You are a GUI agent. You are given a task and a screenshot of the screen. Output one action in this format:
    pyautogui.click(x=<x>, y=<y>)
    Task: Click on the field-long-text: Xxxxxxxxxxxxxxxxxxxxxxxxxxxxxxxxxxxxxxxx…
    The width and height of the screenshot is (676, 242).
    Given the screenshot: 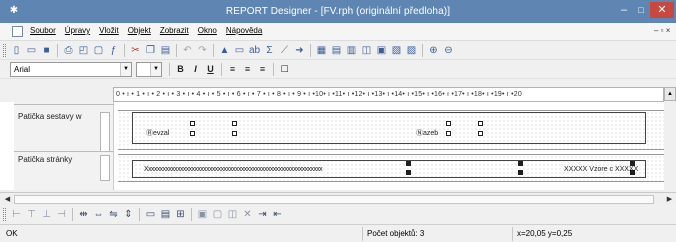 What is the action you would take?
    pyautogui.click(x=233, y=169)
    